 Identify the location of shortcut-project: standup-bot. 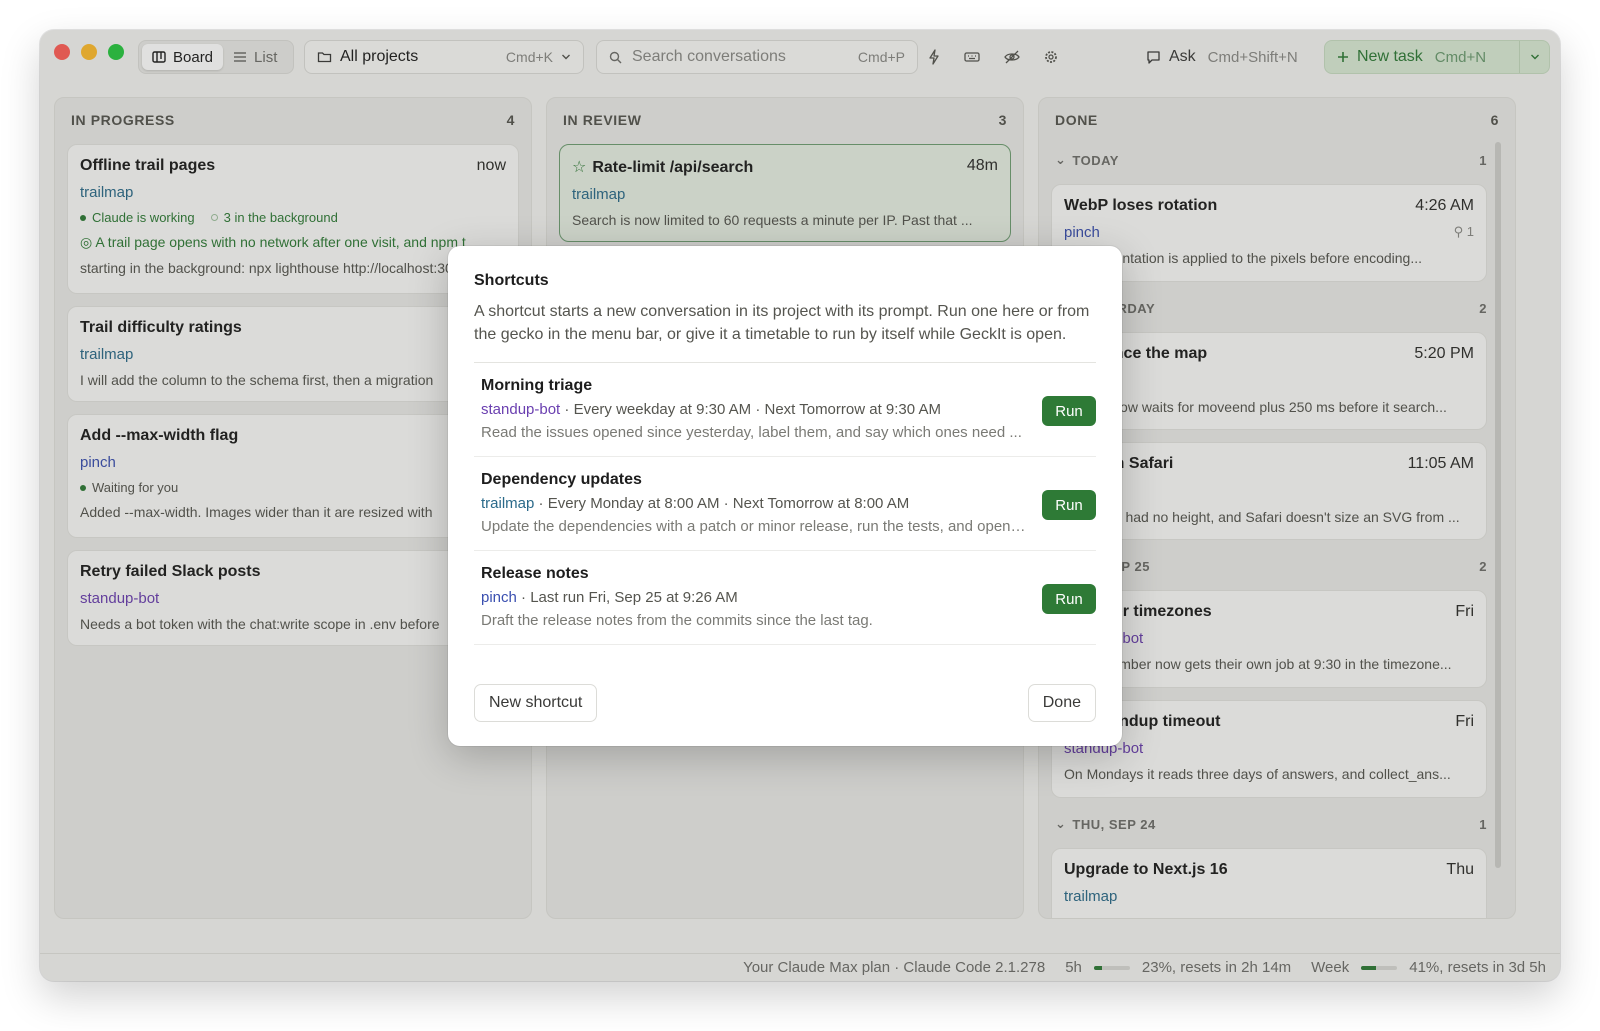
(520, 409).